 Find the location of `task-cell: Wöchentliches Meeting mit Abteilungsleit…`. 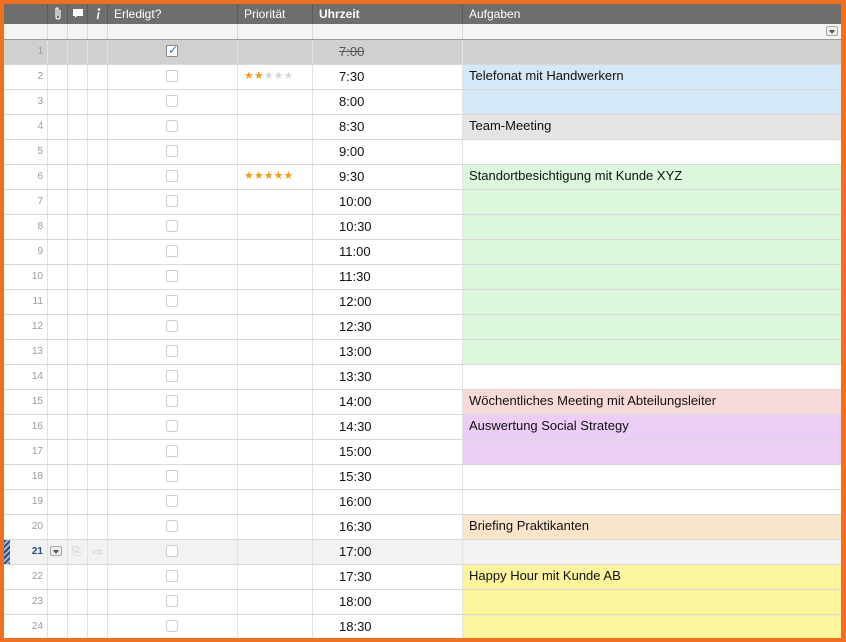

task-cell: Wöchentliches Meeting mit Abteilungsleit… is located at coordinates (652, 402).